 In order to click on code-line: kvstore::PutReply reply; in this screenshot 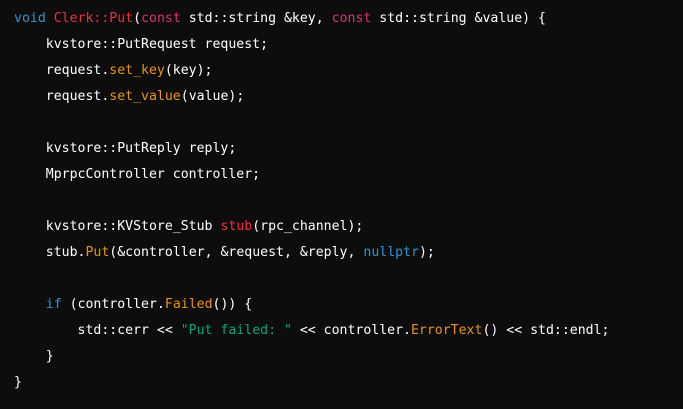, I will do `click(348, 149)`.